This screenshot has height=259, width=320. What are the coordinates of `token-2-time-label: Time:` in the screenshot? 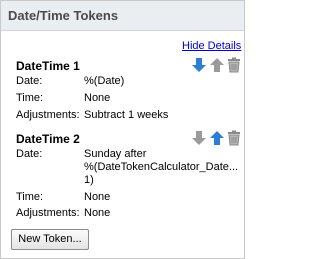 It's located at (30, 197).